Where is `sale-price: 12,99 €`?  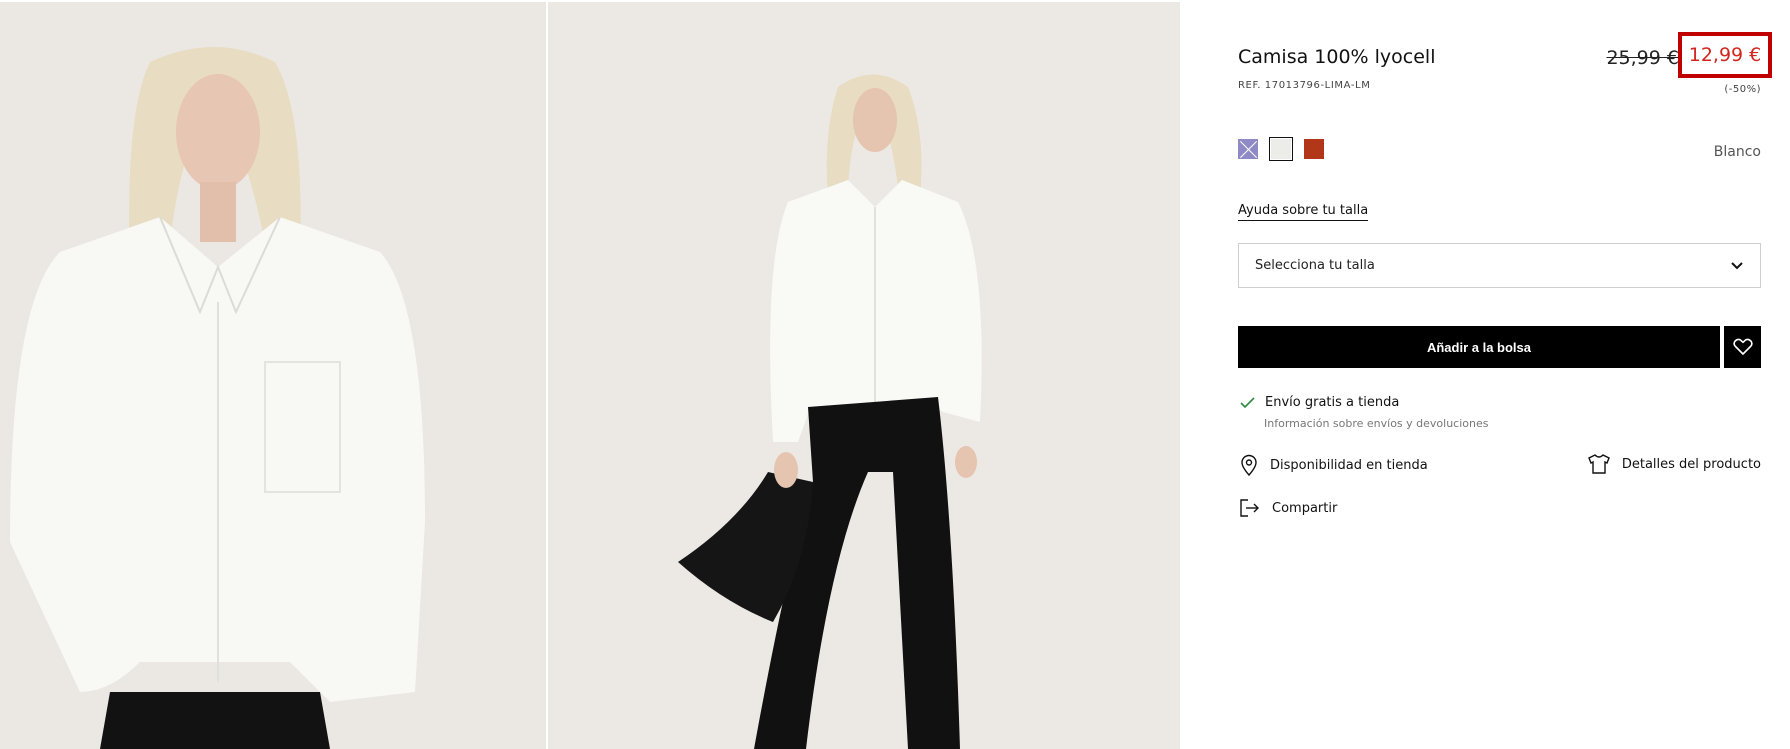 sale-price: 12,99 € is located at coordinates (1725, 55).